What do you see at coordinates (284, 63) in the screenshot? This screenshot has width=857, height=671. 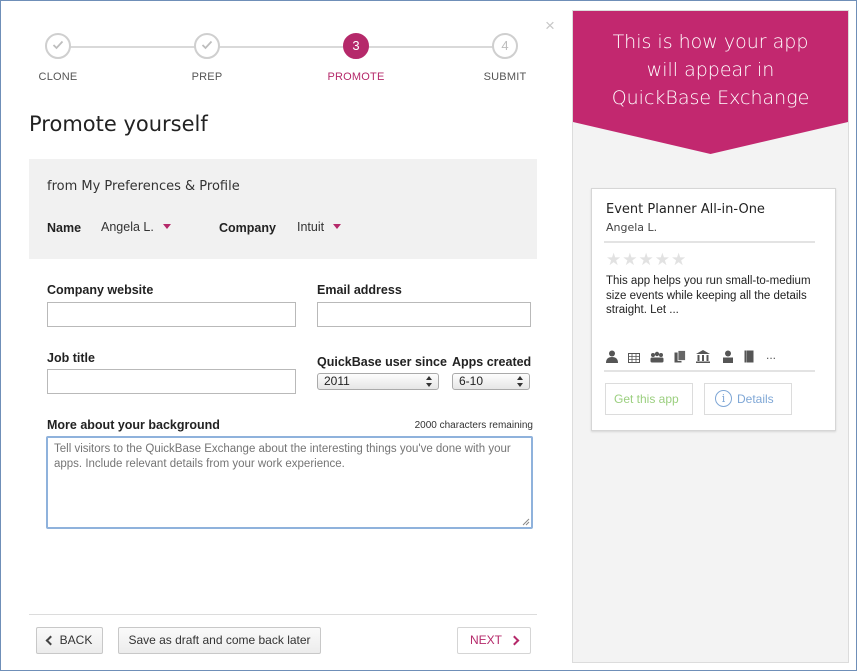 I see `progress-stepper: CLONE PREP 3 PROMOTE 4 SUBMIT` at bounding box center [284, 63].